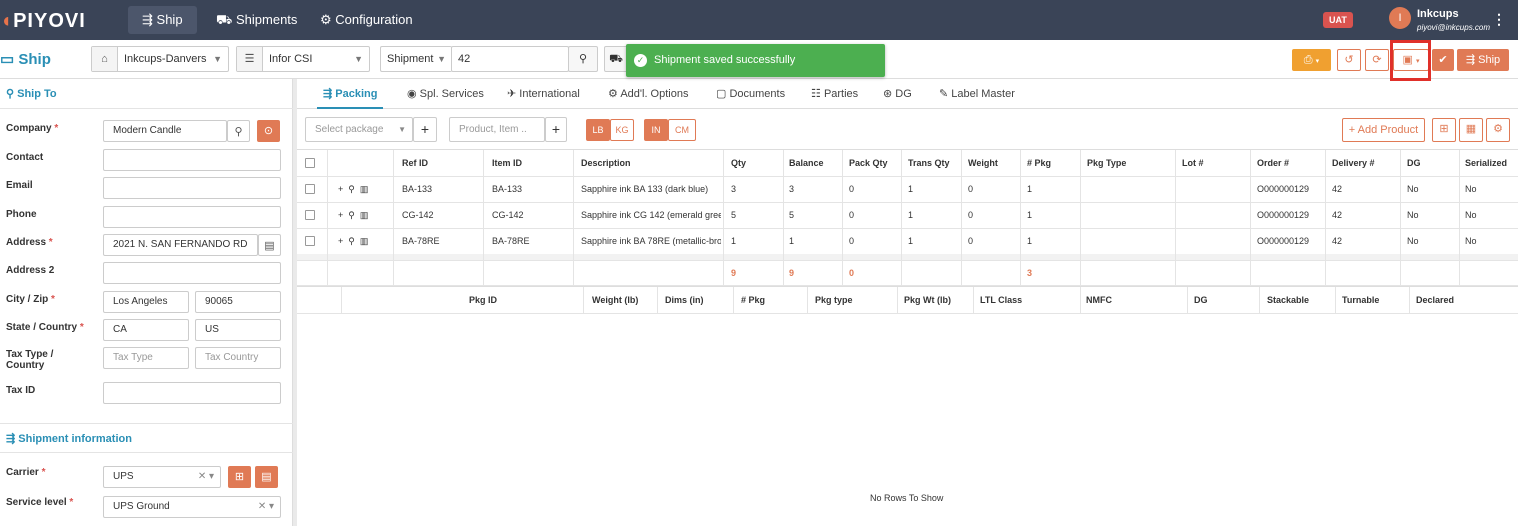  Describe the element at coordinates (1400, 18) in the screenshot. I see `avatar: I` at that location.